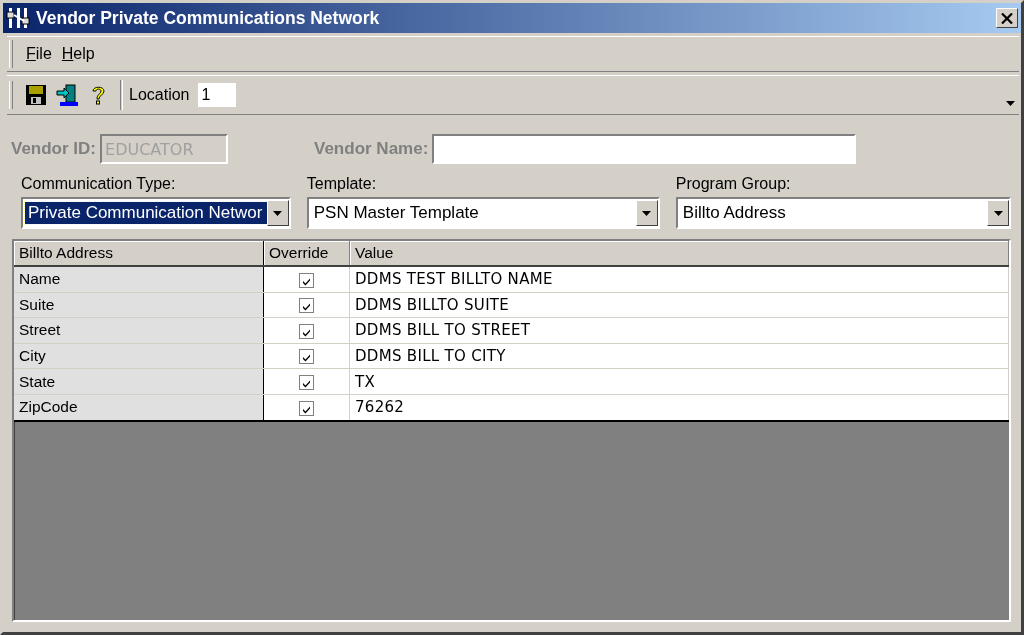  Describe the element at coordinates (156, 213) in the screenshot. I see `dropdown: Private Communication Networ` at that location.